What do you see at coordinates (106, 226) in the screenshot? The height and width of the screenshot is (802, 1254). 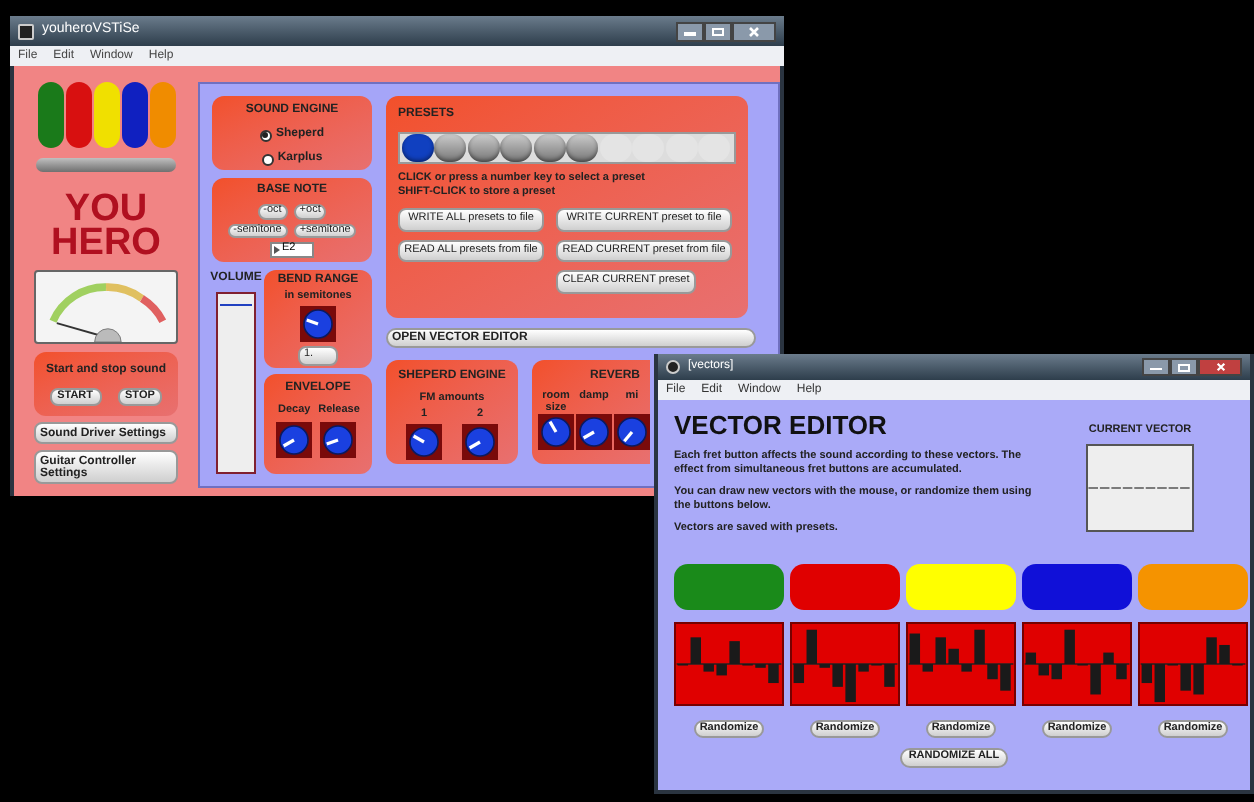 I see `logo: YOU HERO` at bounding box center [106, 226].